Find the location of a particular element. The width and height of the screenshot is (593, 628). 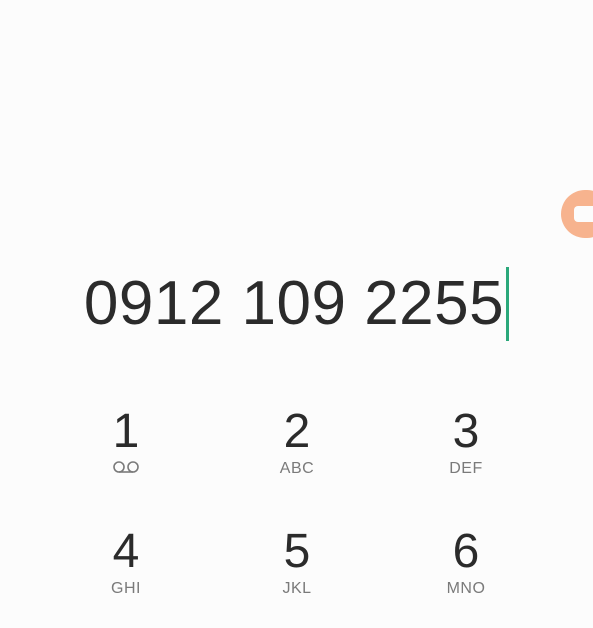

dial-key-5: 5 JKL is located at coordinates (297, 578).